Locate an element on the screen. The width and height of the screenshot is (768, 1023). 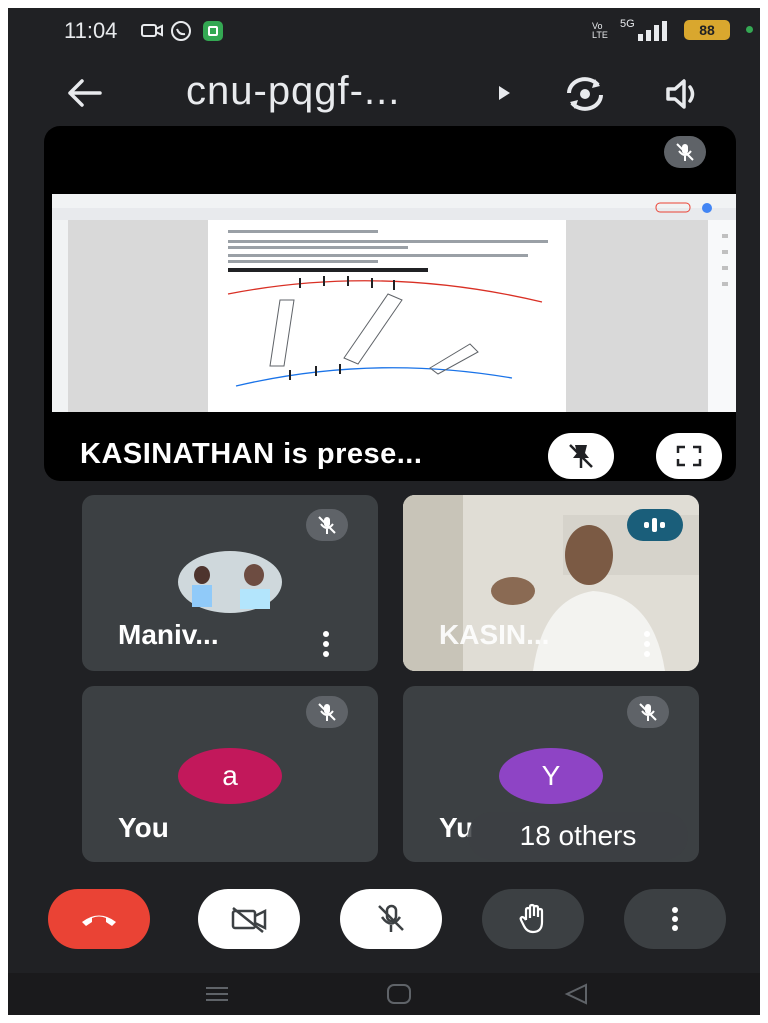
recents-icon is located at coordinates (217, 994).